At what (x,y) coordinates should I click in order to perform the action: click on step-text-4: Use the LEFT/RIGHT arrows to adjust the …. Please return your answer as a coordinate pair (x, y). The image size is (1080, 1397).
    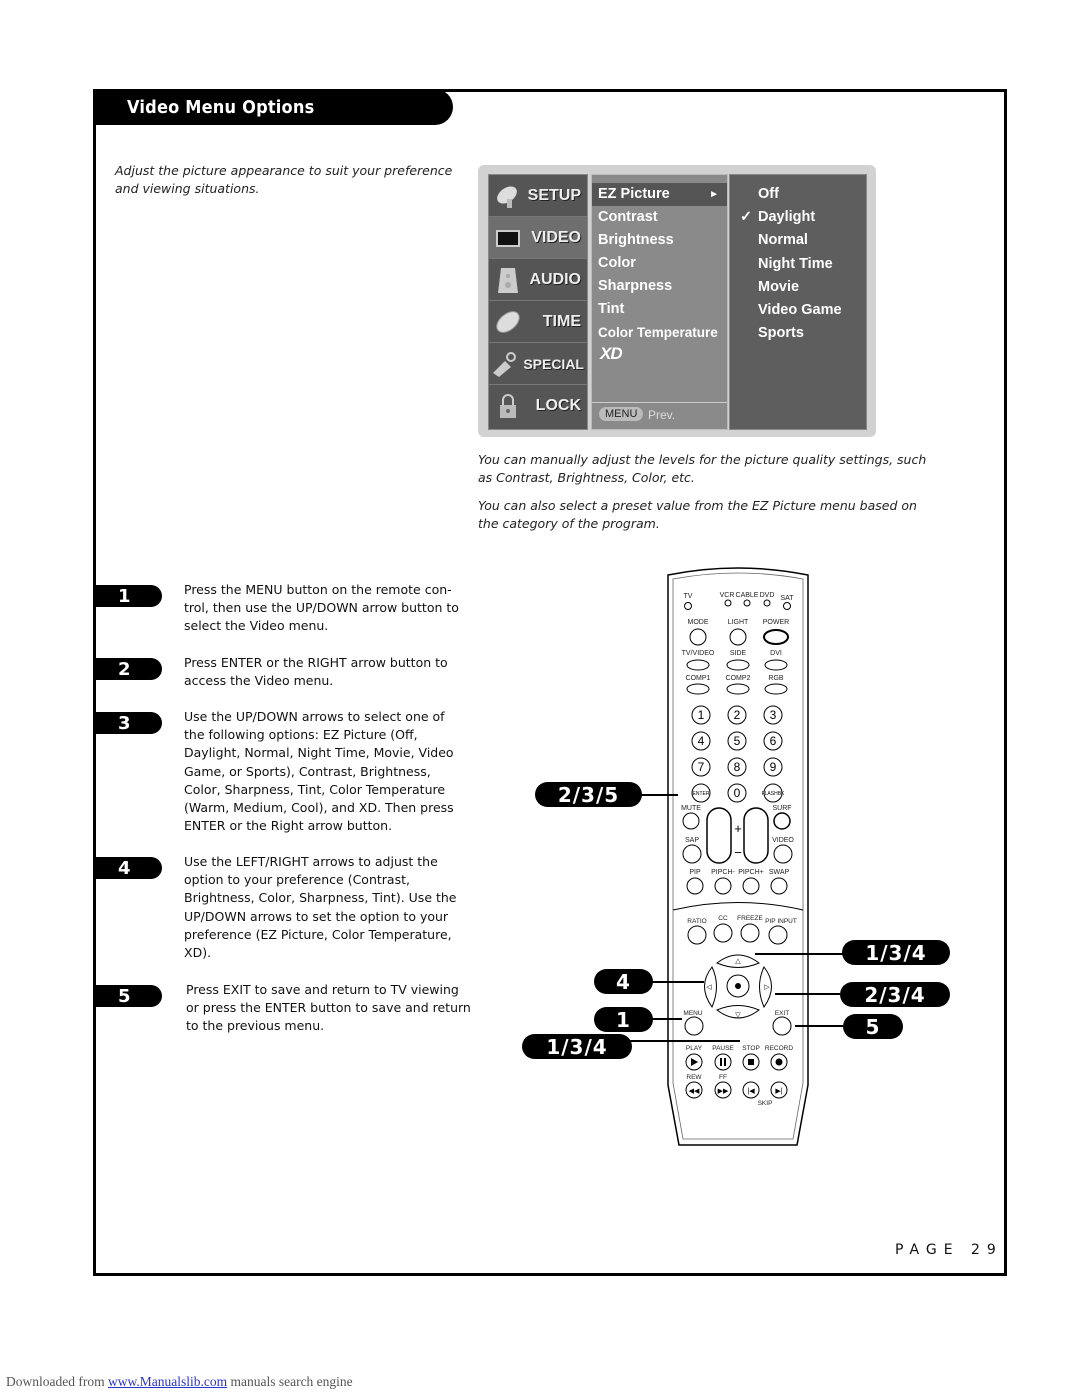
    Looking at the image, I should click on (320, 907).